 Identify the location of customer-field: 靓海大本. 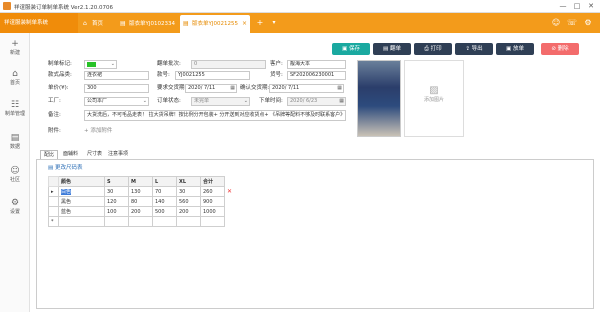
(316, 64).